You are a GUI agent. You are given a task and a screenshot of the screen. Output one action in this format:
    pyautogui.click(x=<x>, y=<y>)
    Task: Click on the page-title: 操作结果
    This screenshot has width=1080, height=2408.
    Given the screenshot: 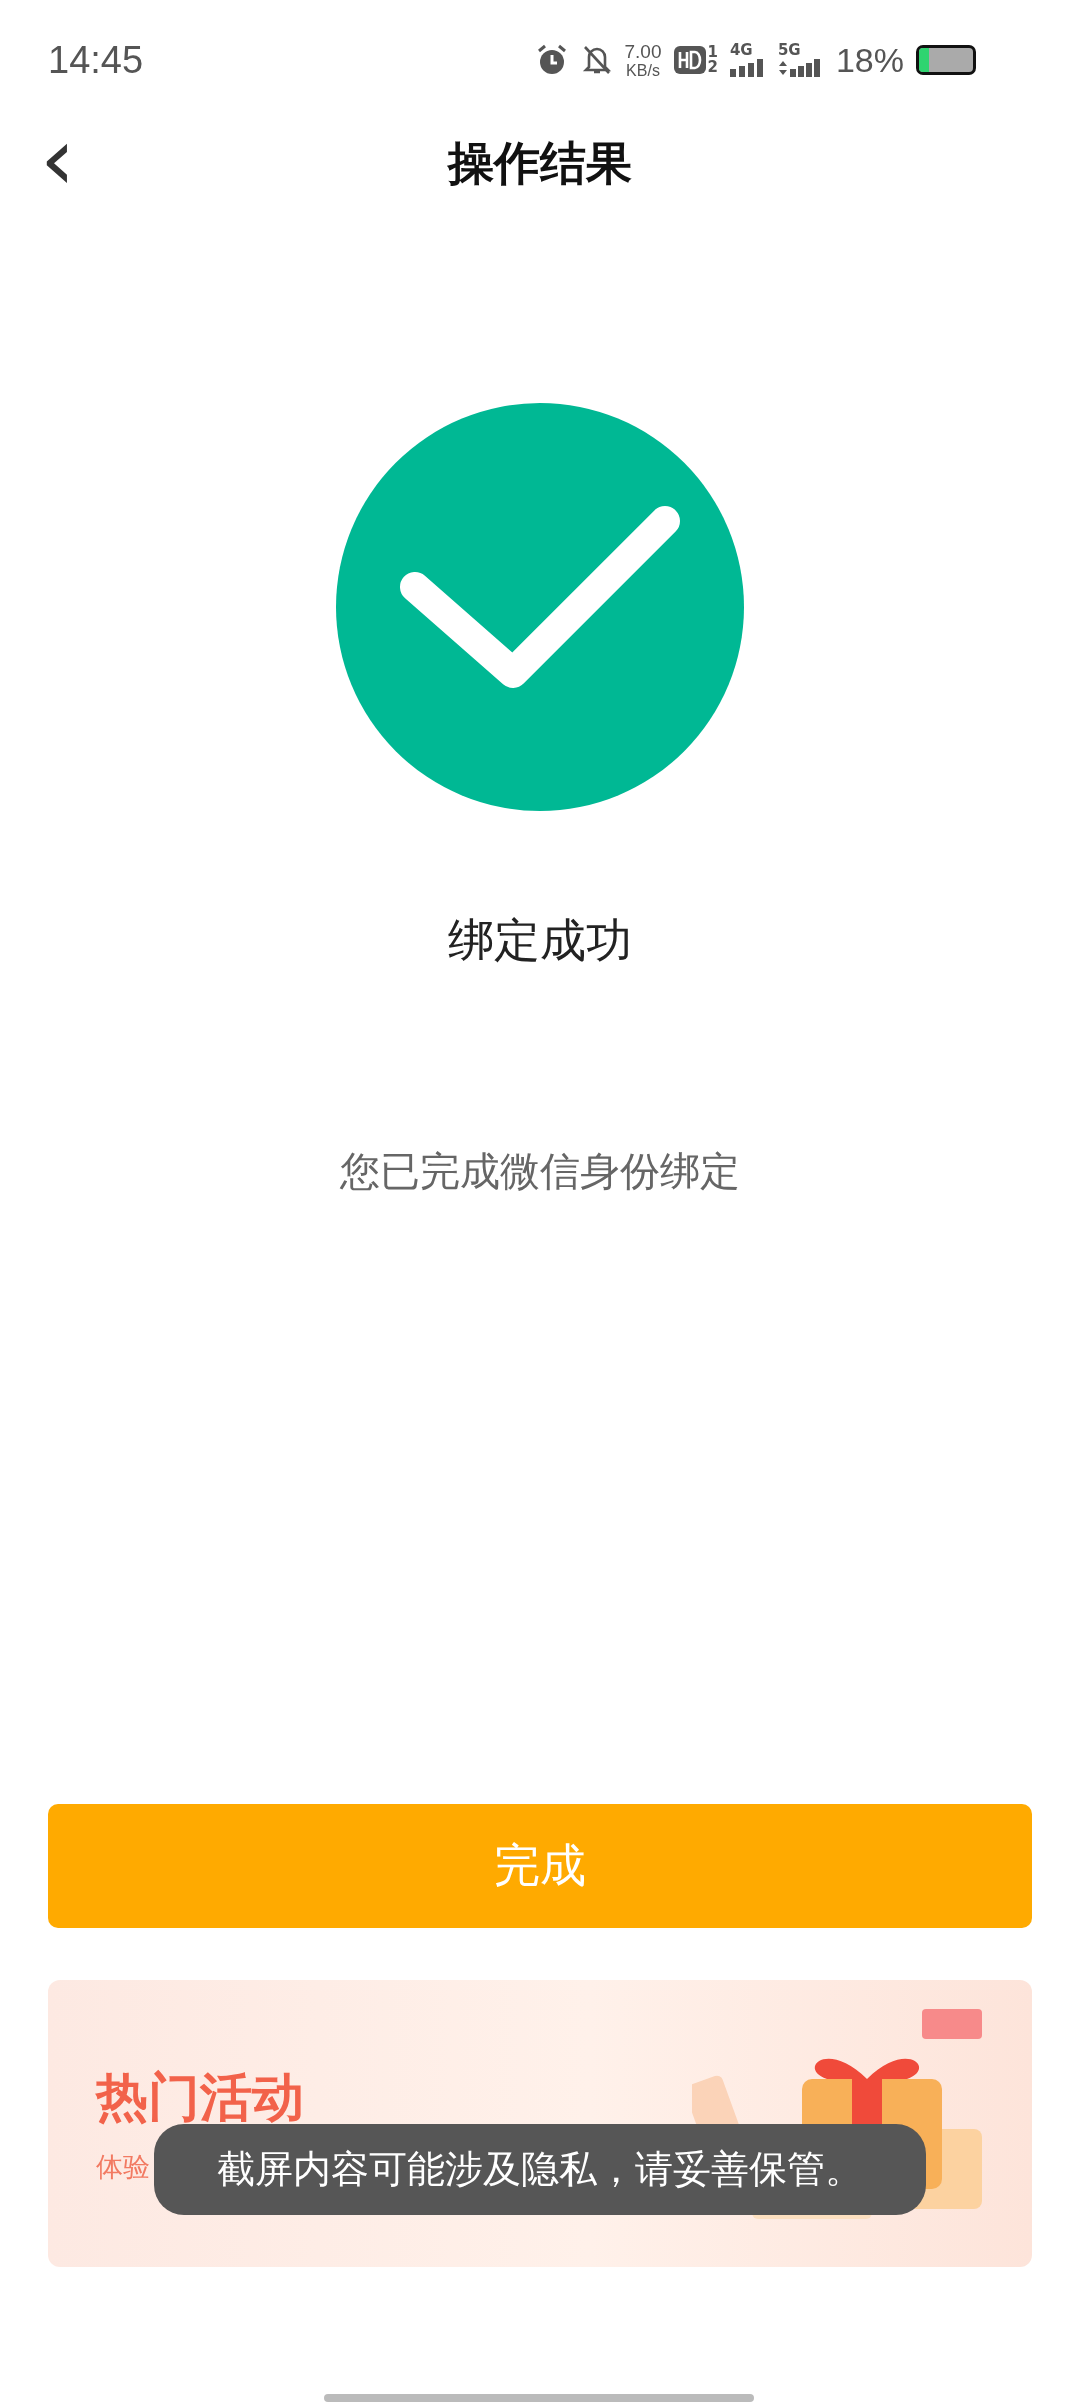 What is the action you would take?
    pyautogui.click(x=540, y=163)
    